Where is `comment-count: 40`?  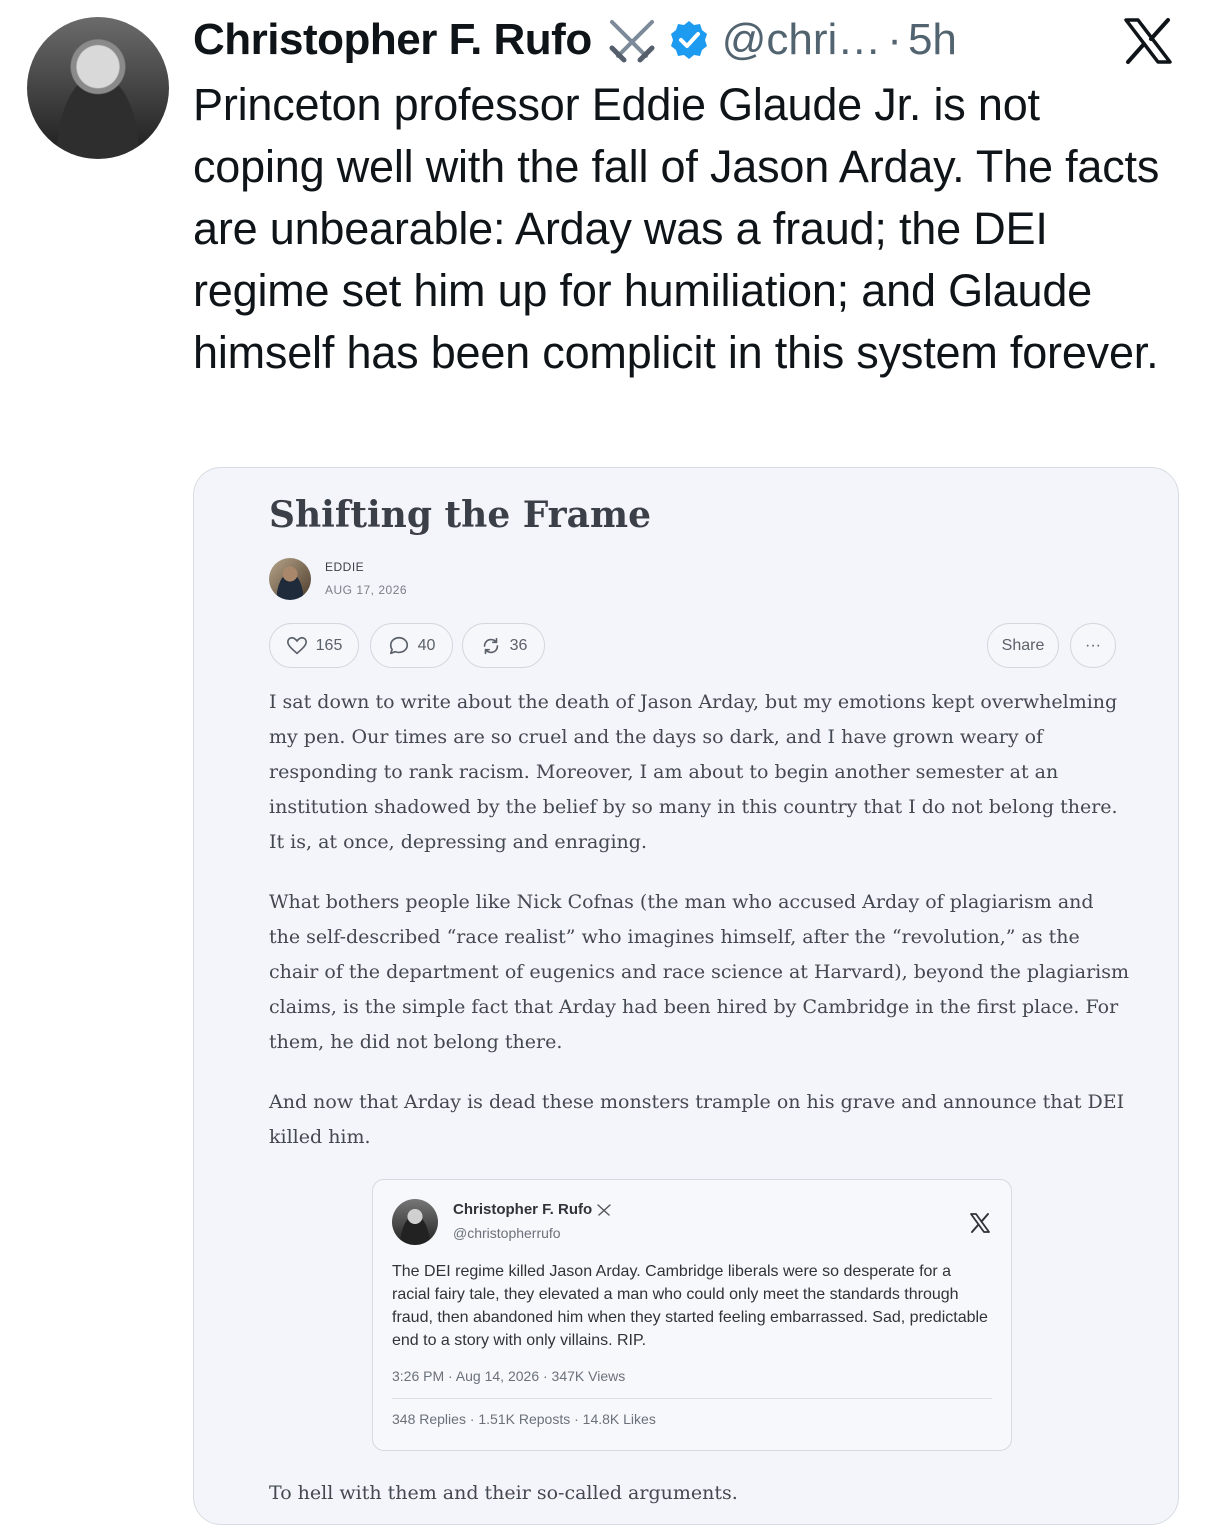 comment-count: 40 is located at coordinates (426, 645).